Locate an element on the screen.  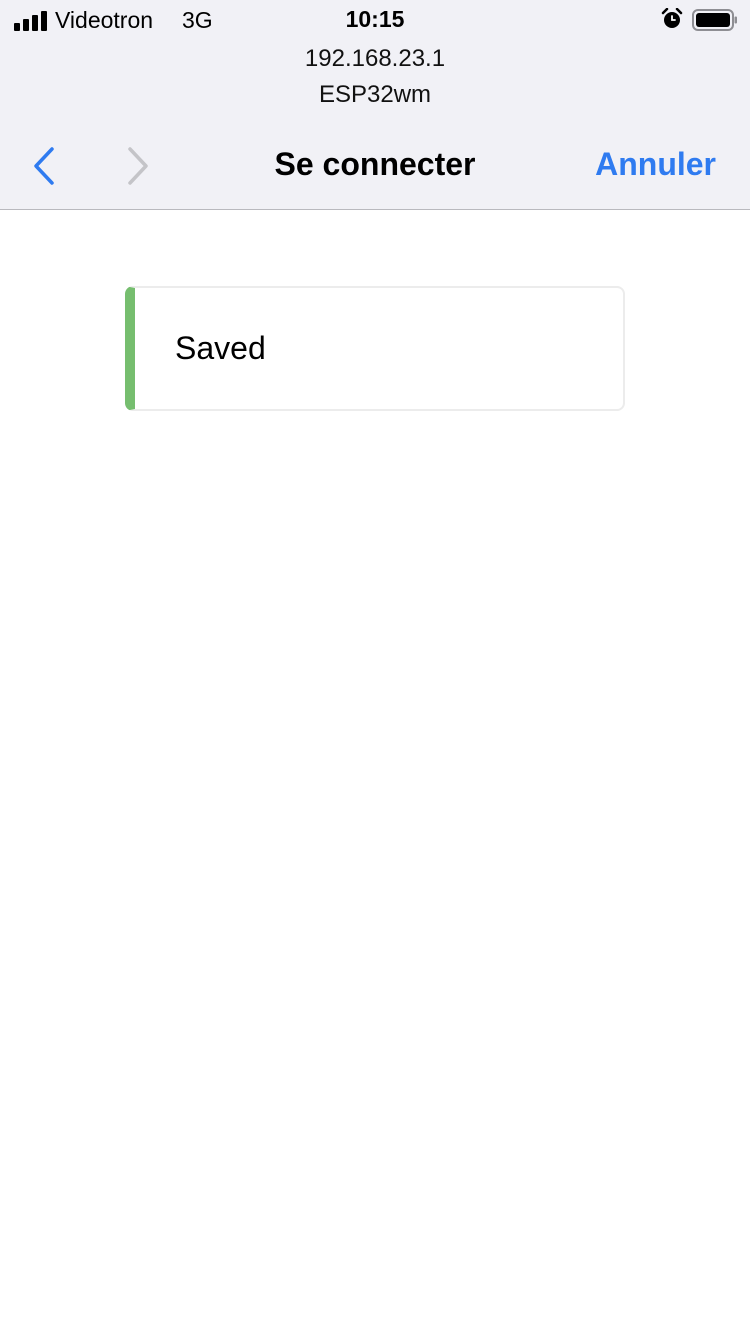
saved-message-text: Saved is located at coordinates (220, 348).